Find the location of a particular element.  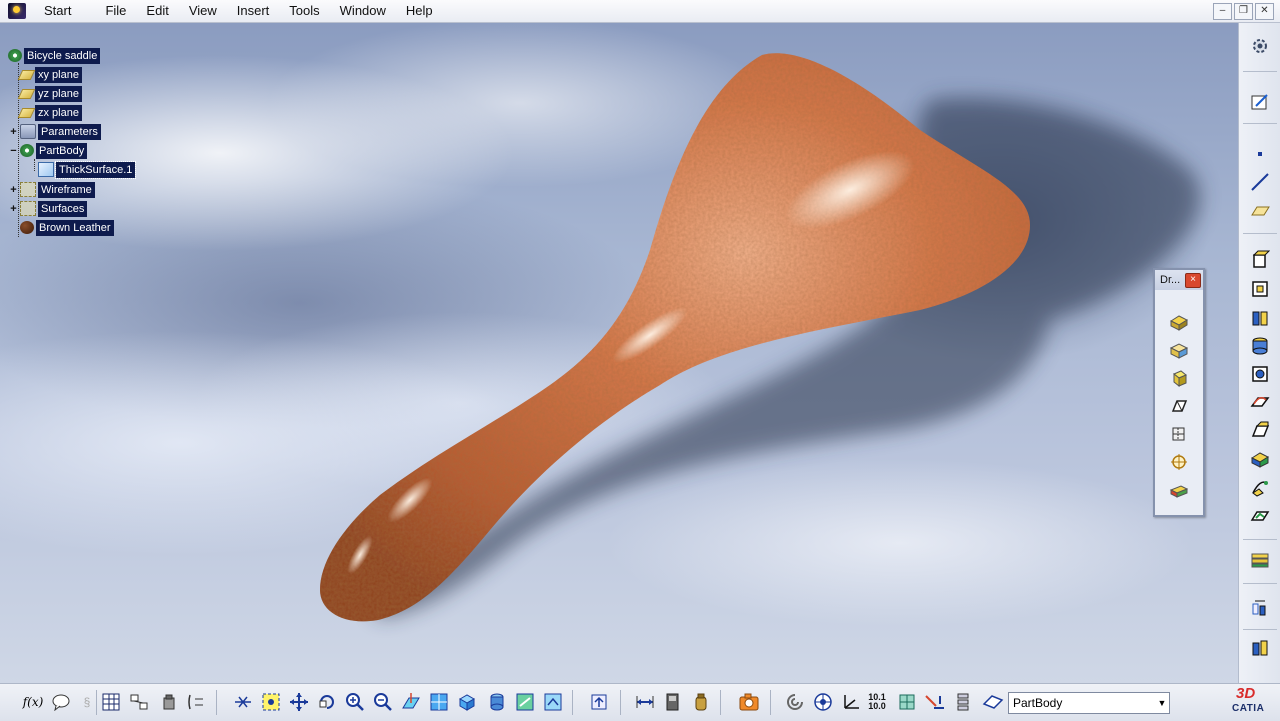

draft-target-icon is located at coordinates (1179, 462).